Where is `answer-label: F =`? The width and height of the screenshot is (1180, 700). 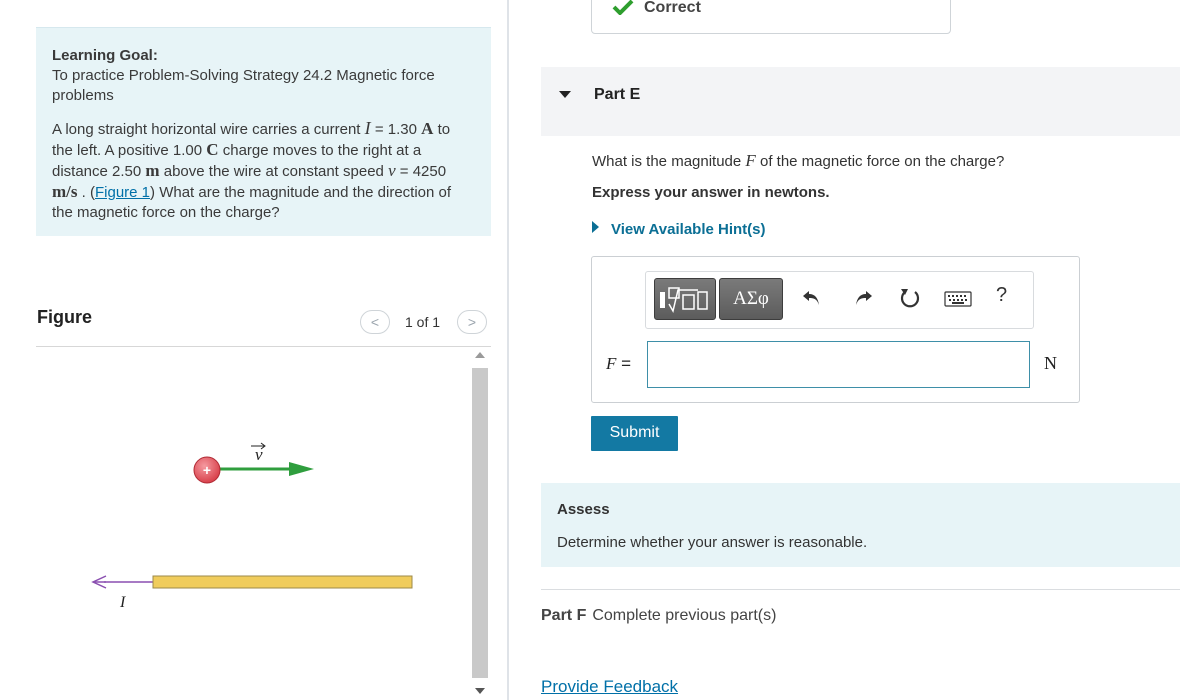 answer-label: F = is located at coordinates (618, 364).